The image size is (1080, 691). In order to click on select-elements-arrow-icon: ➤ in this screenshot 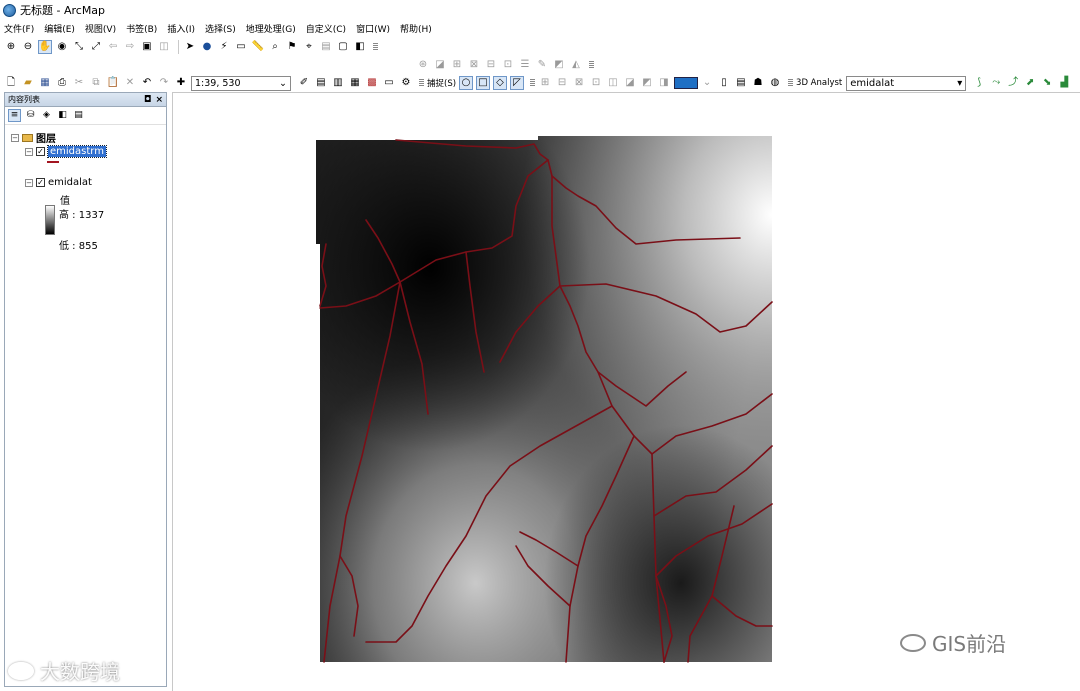, I will do `click(190, 47)`.